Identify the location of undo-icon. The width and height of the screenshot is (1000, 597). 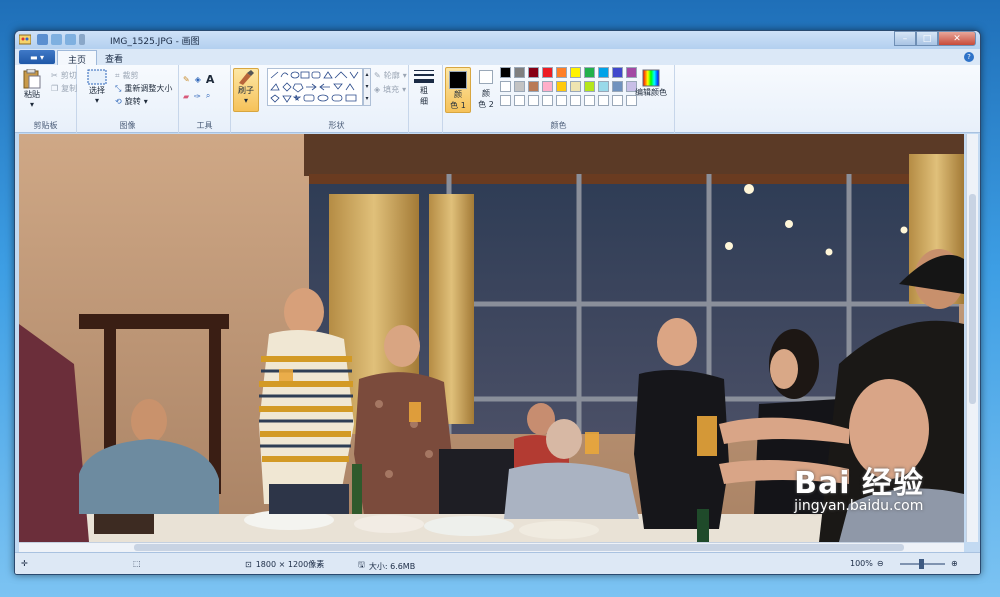
(56, 39).